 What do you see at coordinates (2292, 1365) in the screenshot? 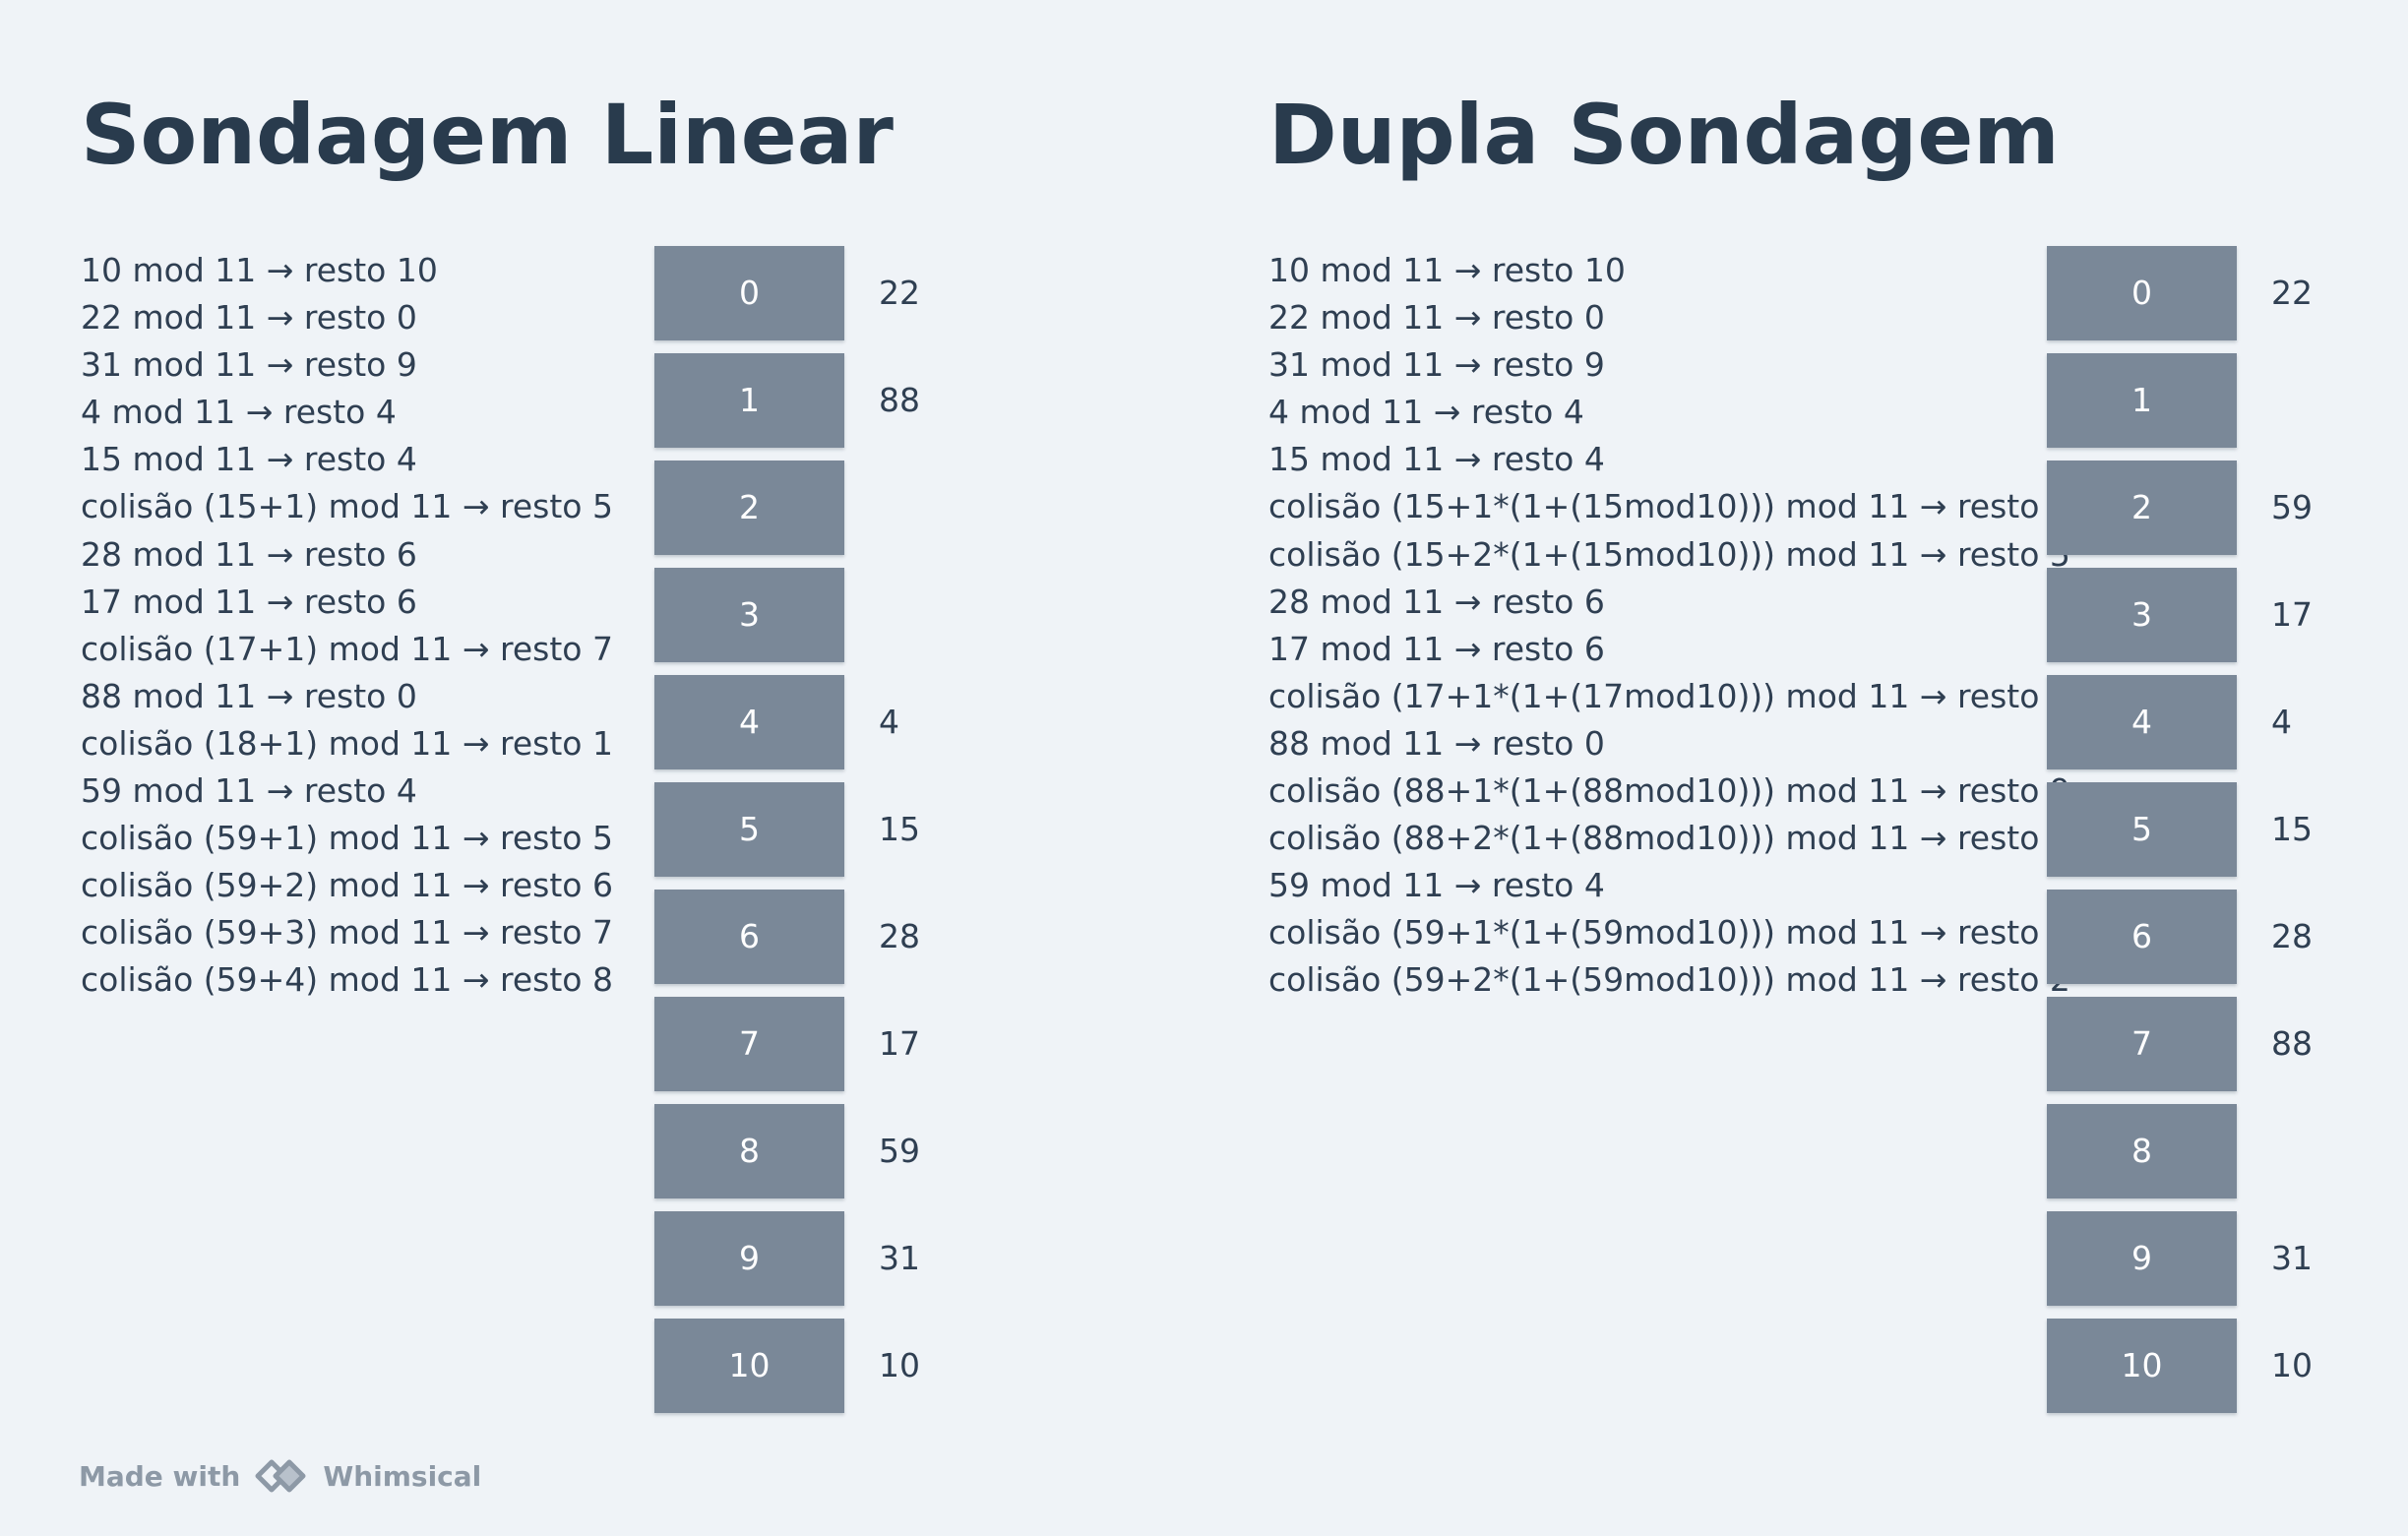
I see `double-slot-value-10: 10` at bounding box center [2292, 1365].